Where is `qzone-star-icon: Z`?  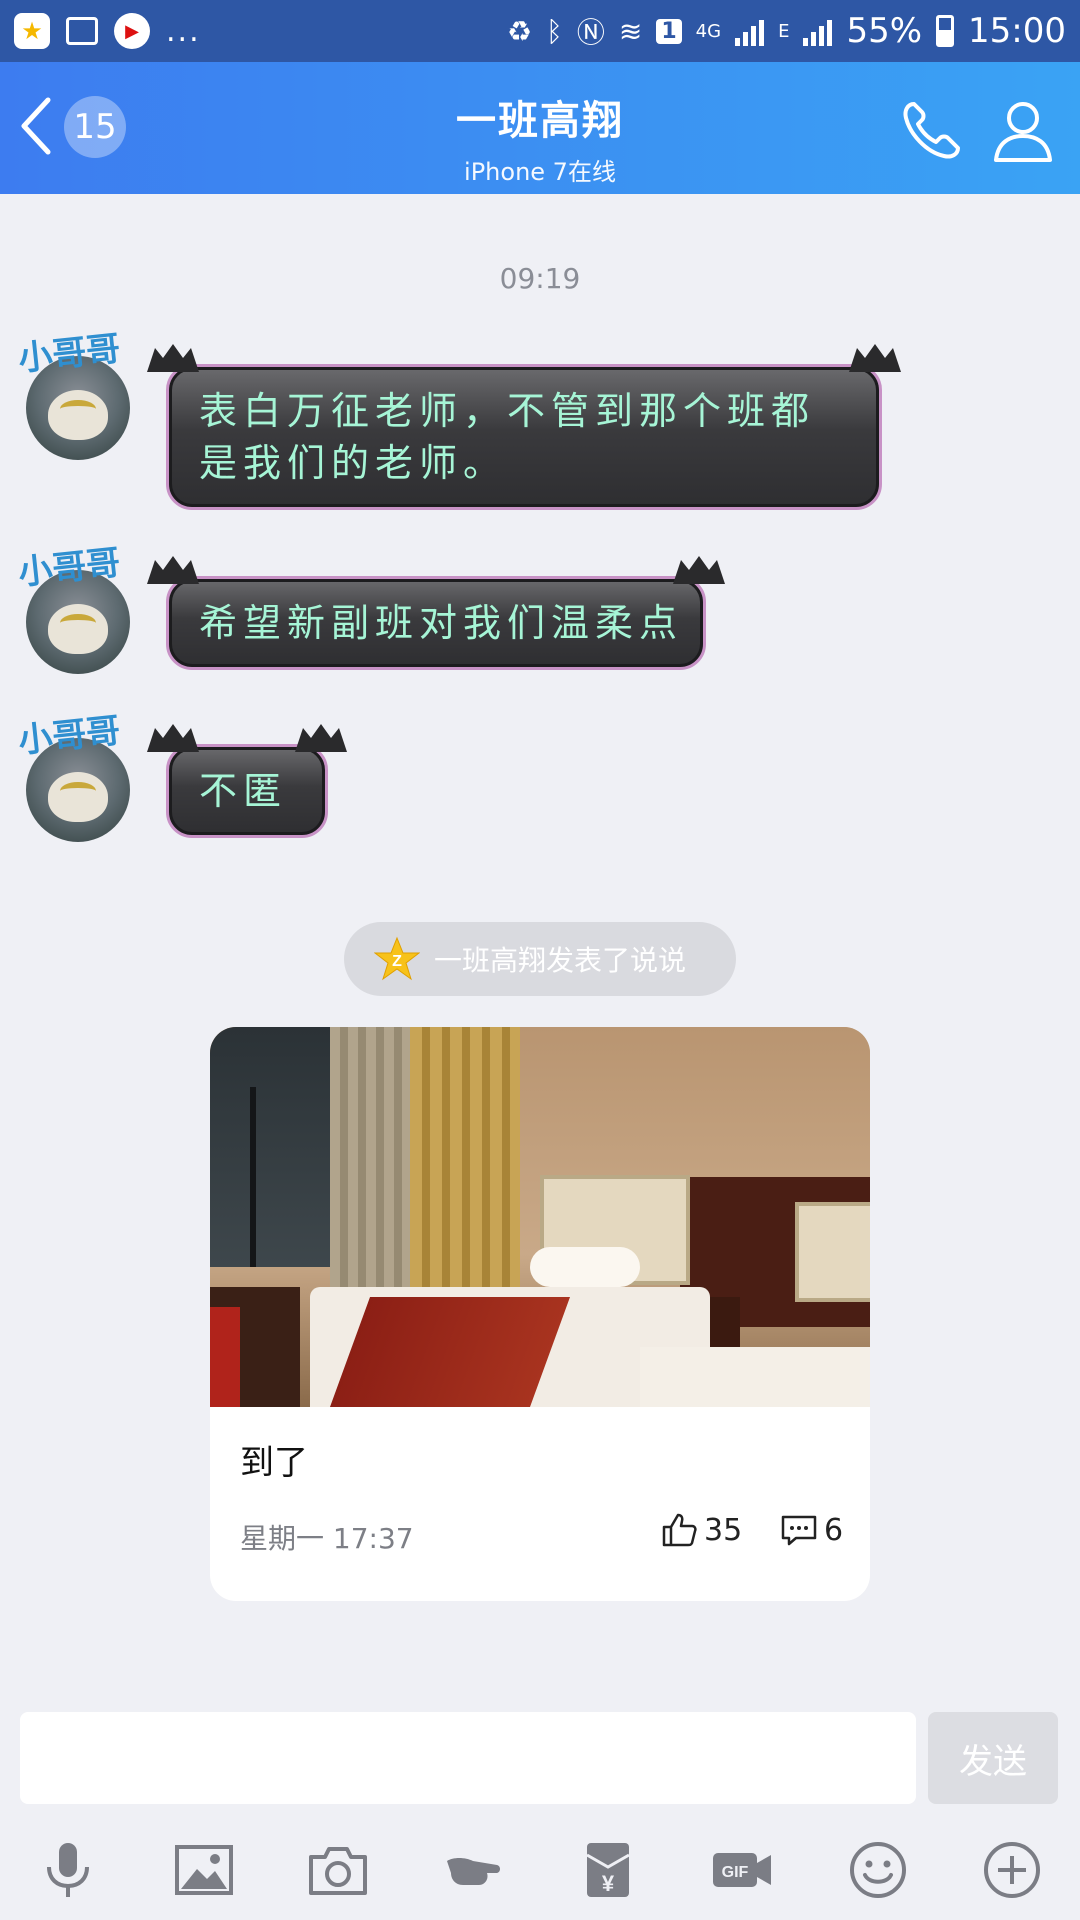 qzone-star-icon: Z is located at coordinates (397, 958).